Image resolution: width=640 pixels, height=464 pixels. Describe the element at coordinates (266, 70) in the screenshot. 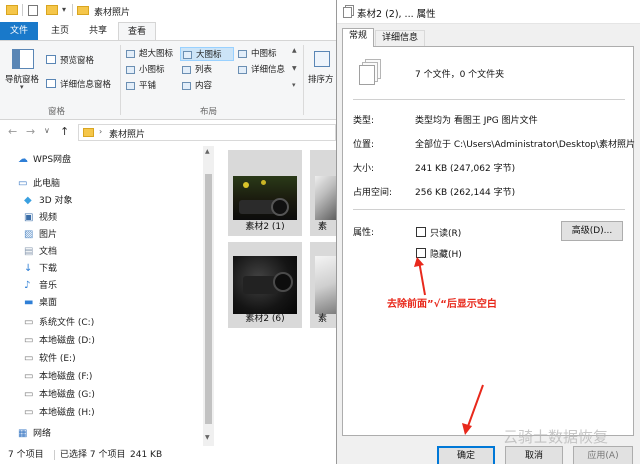

I see `layout-details: 详细信息` at that location.